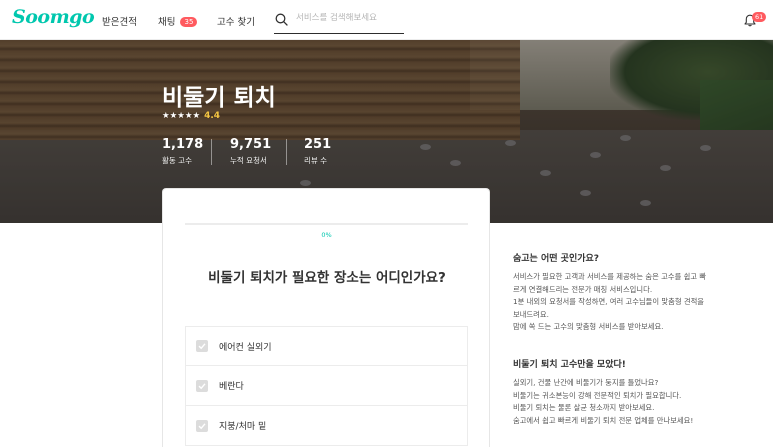  What do you see at coordinates (318, 144) in the screenshot?
I see `stat-value: 251` at bounding box center [318, 144].